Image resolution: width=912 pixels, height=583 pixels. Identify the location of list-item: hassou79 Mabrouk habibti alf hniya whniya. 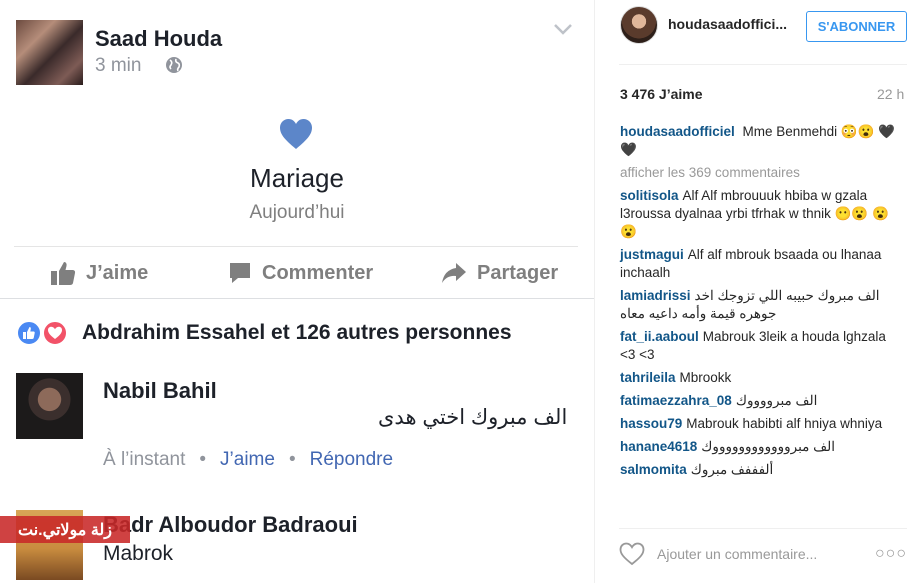
(762, 424).